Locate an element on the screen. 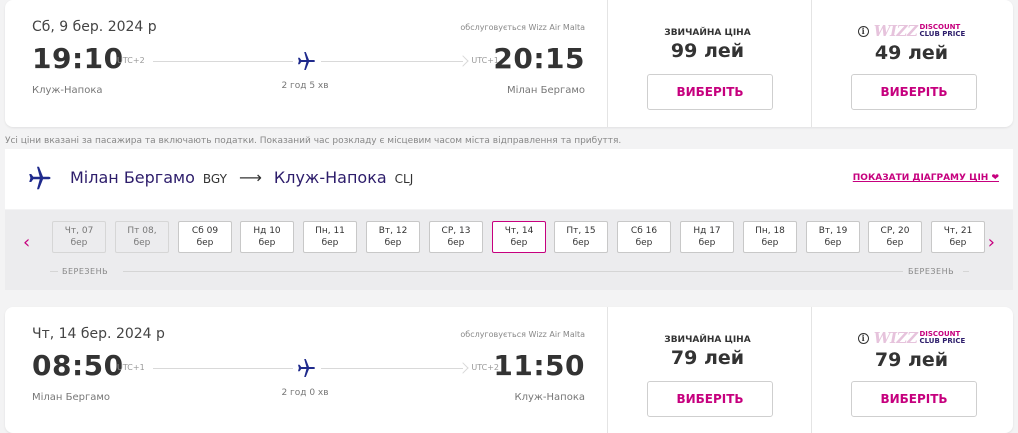 The width and height of the screenshot is (1018, 433). departure-utc: UTC+2 is located at coordinates (131, 60).